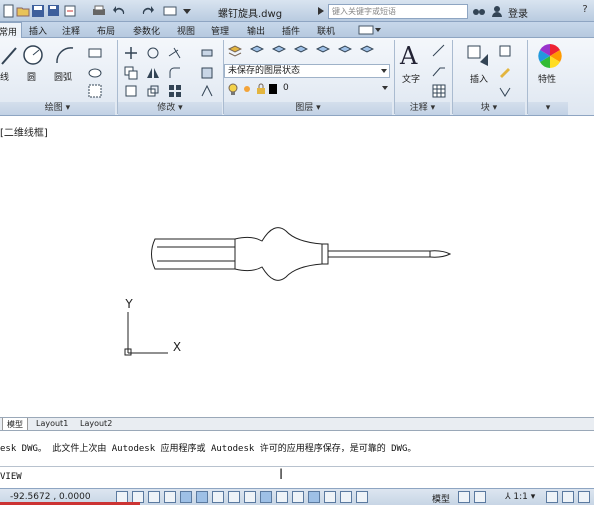 The height and width of the screenshot is (505, 594). What do you see at coordinates (65, 55) in the screenshot?
I see `arc-tool-icon` at bounding box center [65, 55].